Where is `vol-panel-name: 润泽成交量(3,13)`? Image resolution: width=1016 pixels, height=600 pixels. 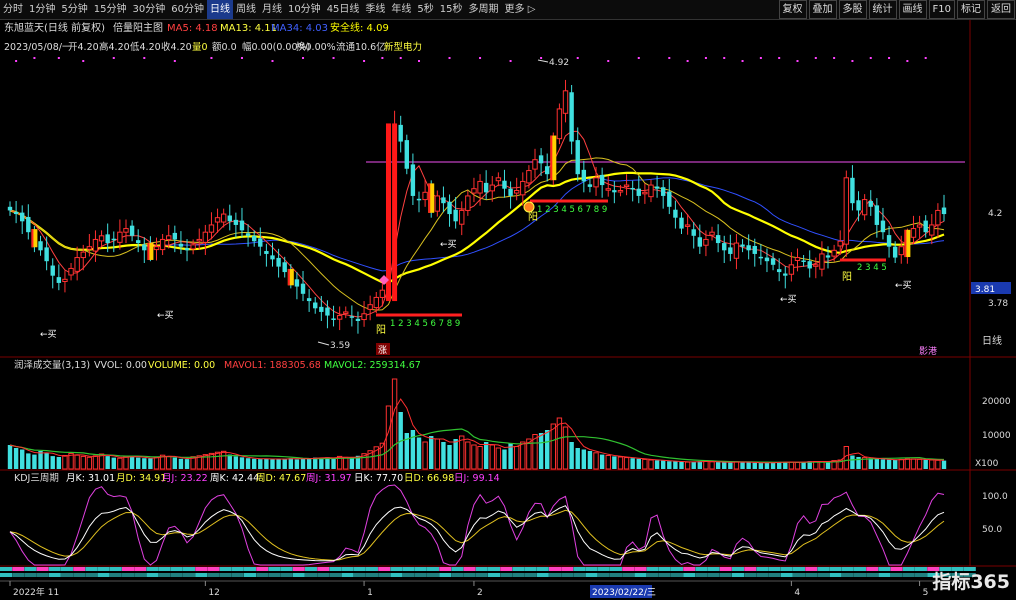 vol-panel-name: 润泽成交量(3,13) is located at coordinates (52, 365).